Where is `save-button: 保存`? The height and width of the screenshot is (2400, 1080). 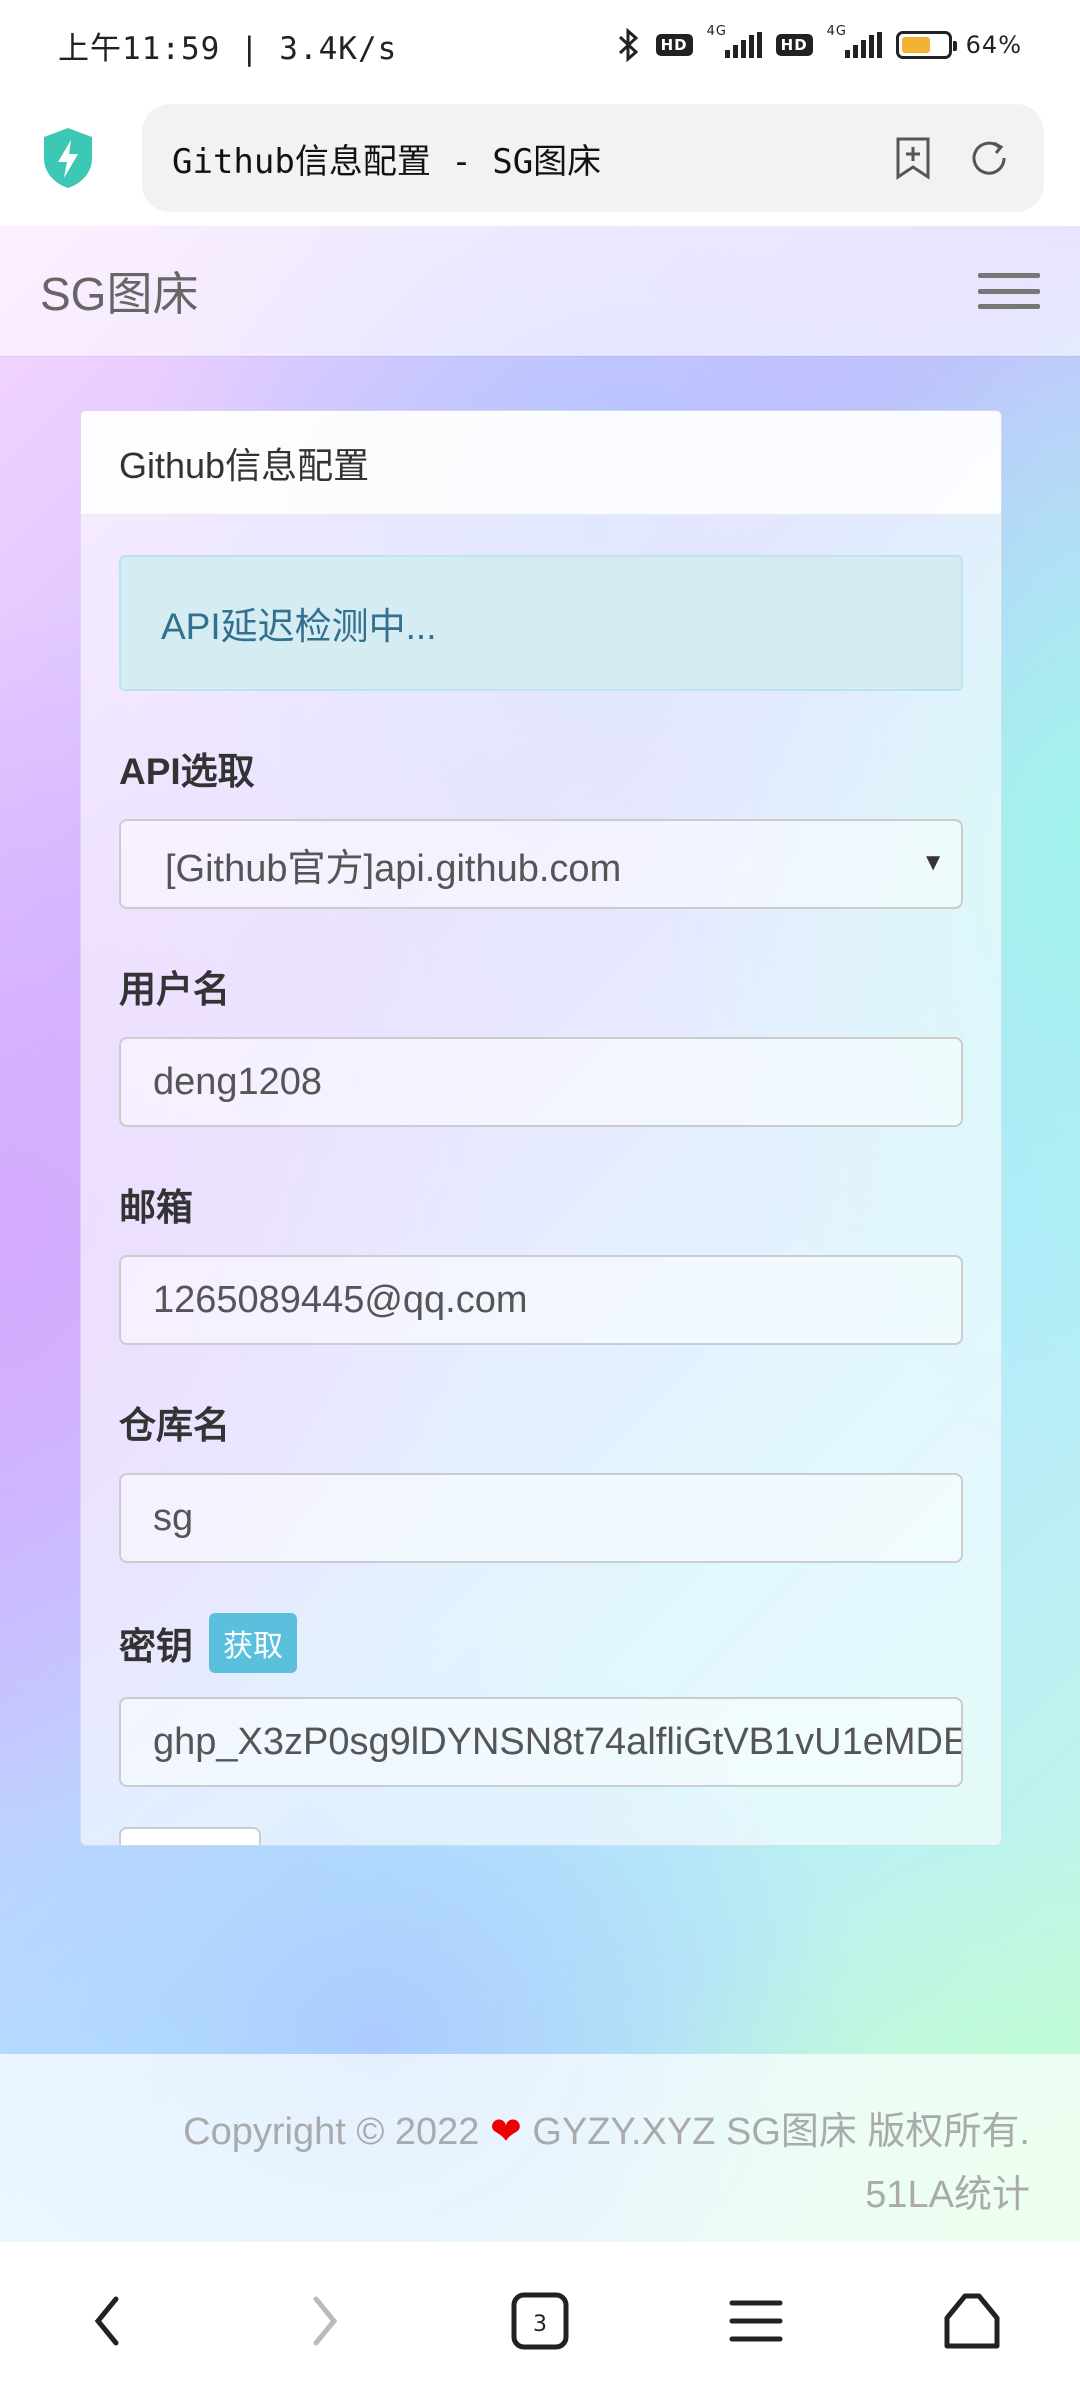 save-button: 保存 is located at coordinates (190, 1836).